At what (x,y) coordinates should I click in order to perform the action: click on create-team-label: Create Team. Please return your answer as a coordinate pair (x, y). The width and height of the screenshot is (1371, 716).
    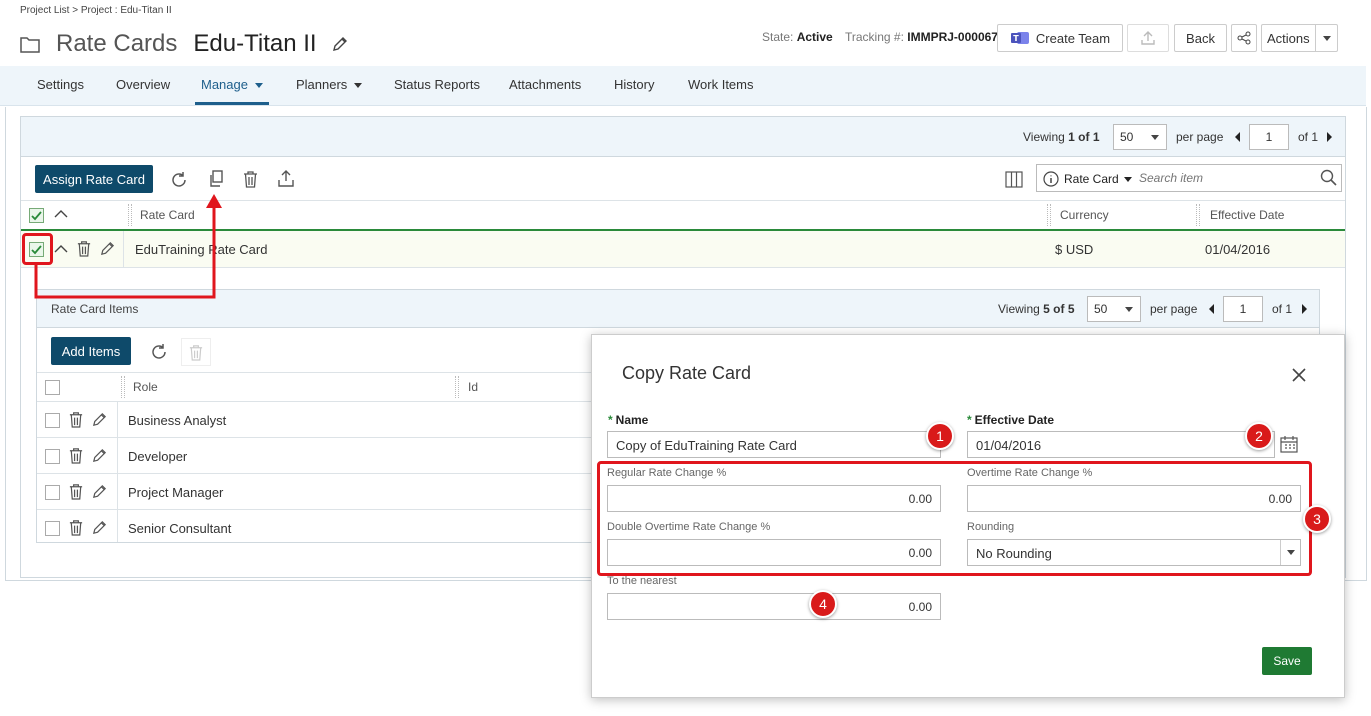
    Looking at the image, I should click on (1073, 38).